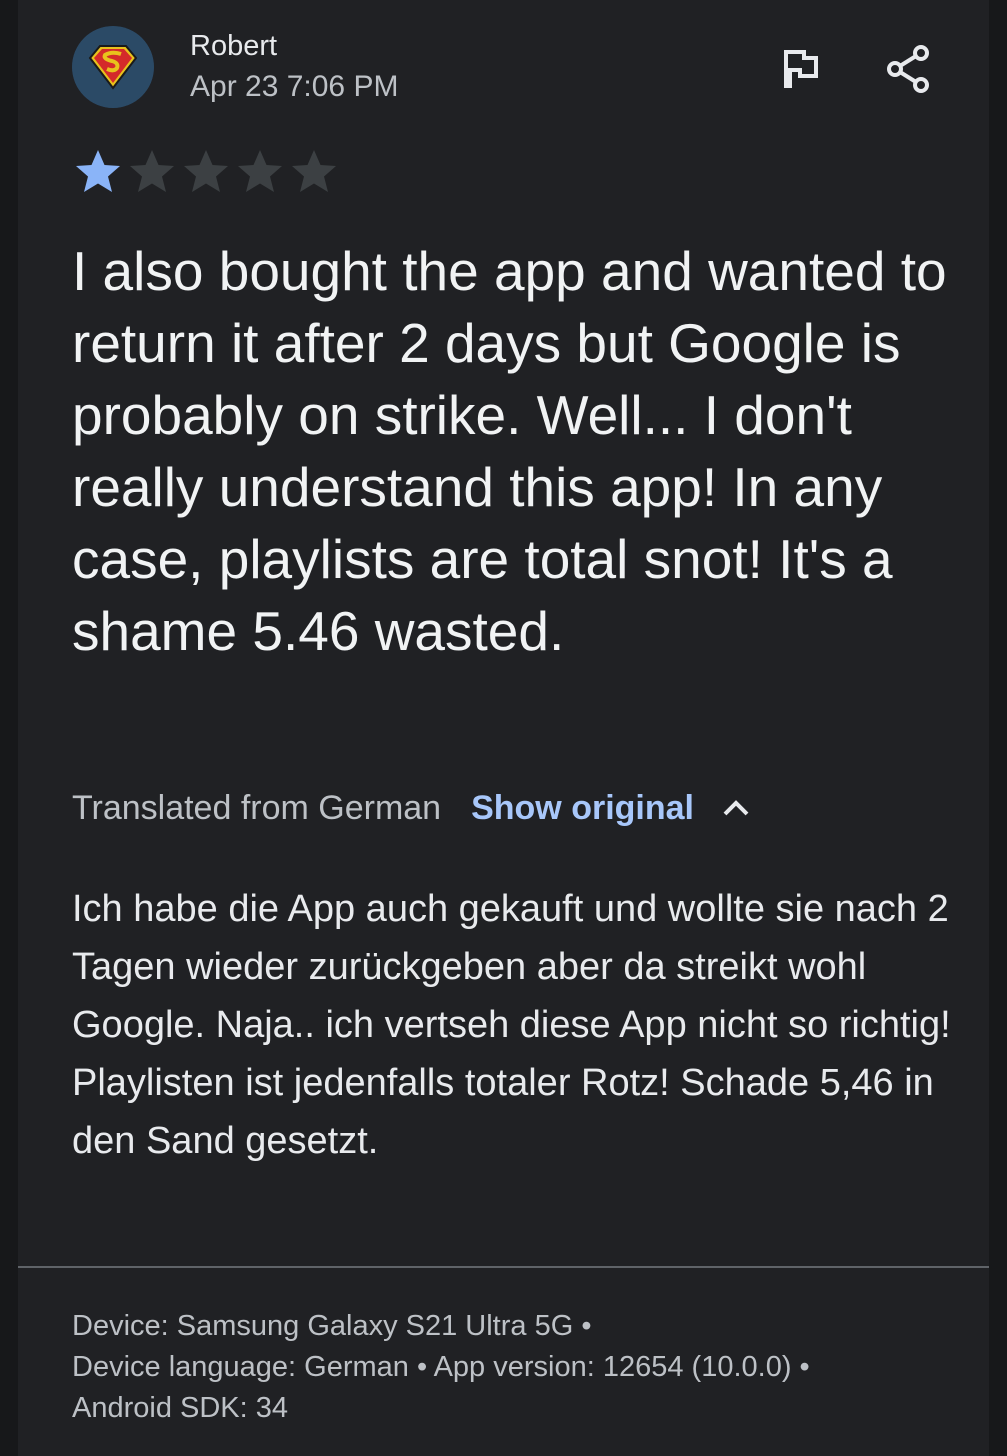  I want to click on flag-icon, so click(801, 69).